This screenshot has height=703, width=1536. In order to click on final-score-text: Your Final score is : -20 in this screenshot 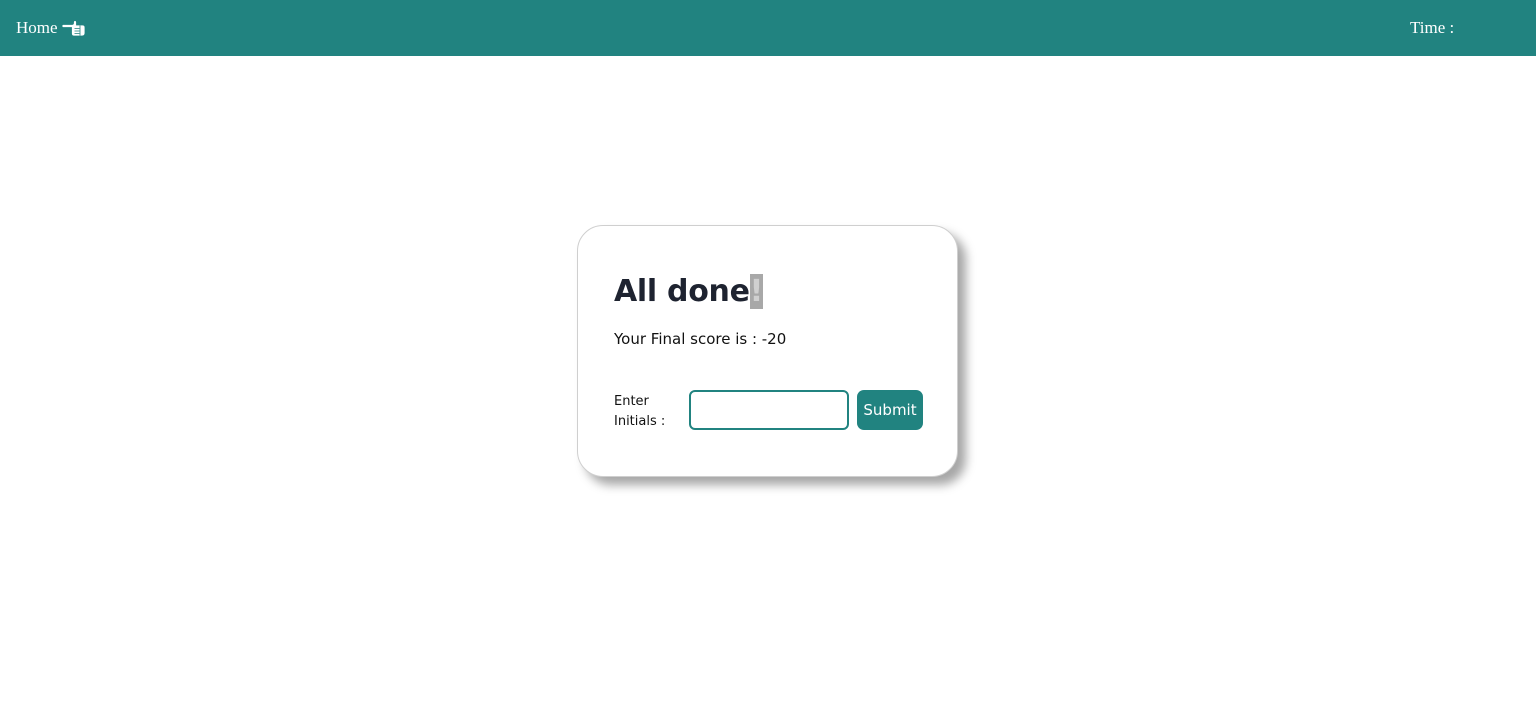, I will do `click(700, 339)`.